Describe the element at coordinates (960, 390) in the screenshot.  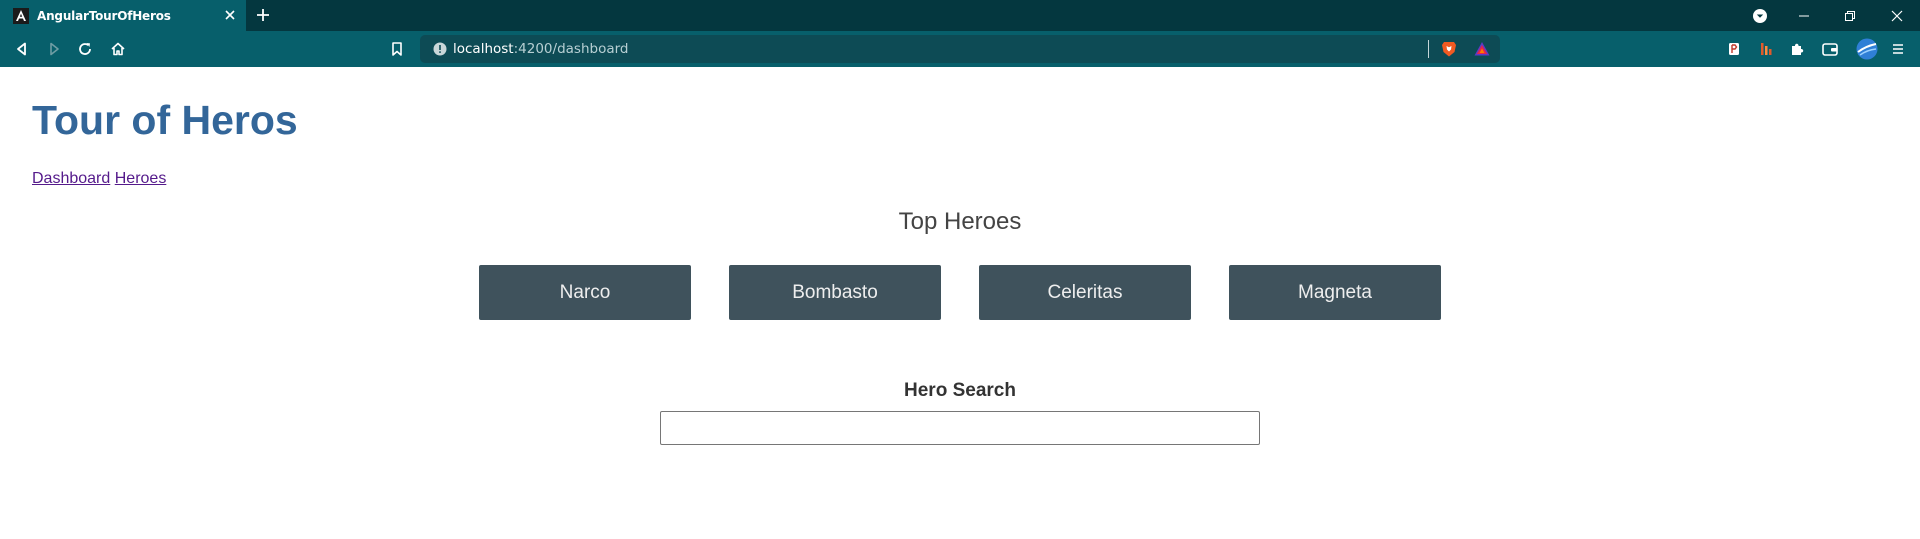
I see `hero-search-heading: Hero Search` at that location.